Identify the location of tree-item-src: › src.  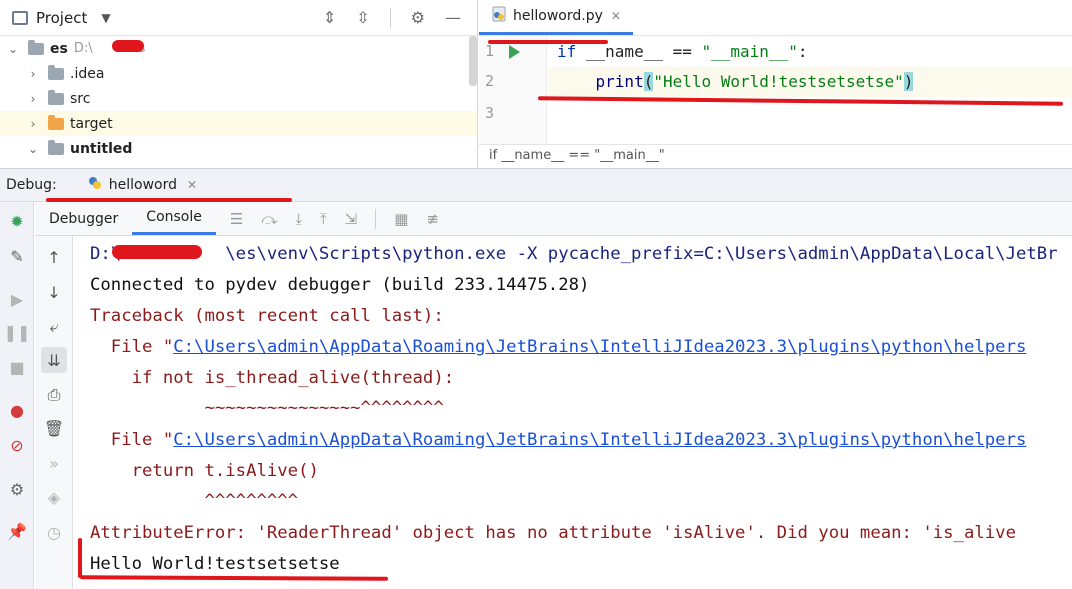
(238, 98).